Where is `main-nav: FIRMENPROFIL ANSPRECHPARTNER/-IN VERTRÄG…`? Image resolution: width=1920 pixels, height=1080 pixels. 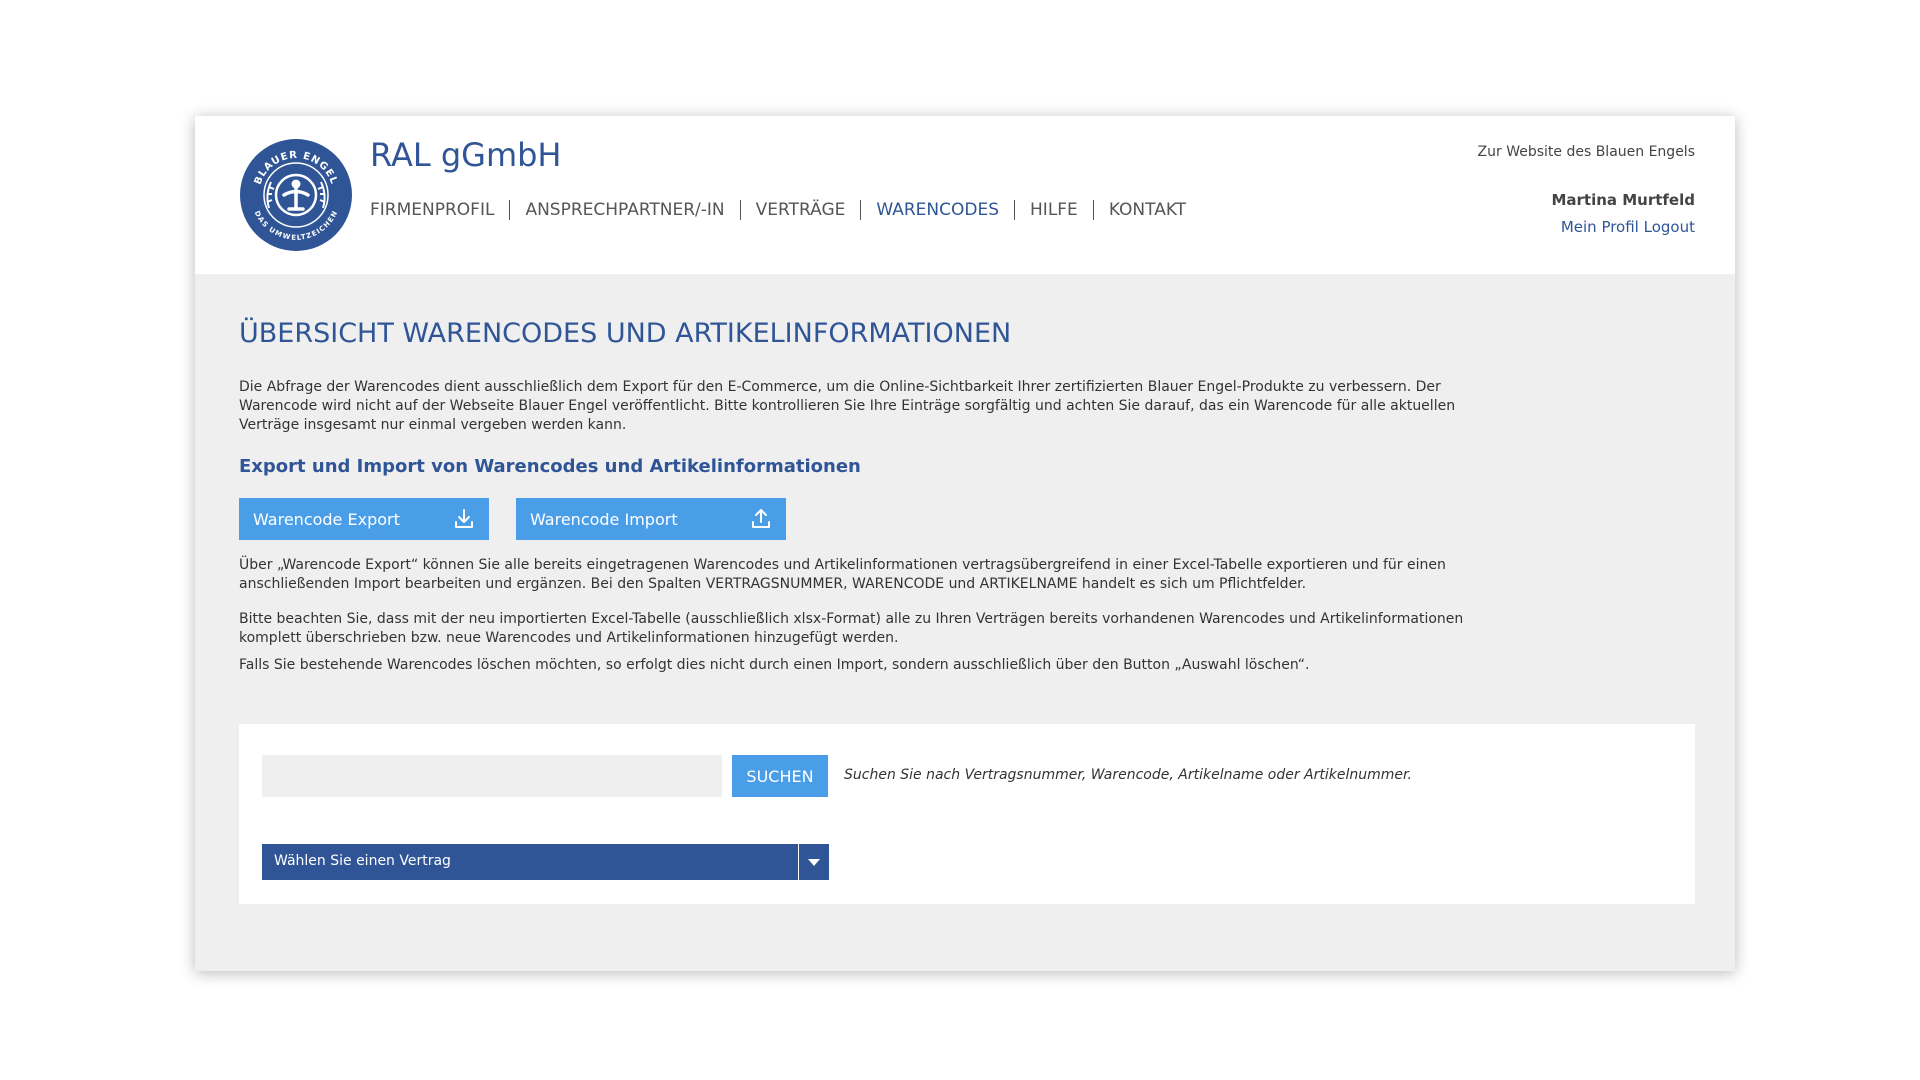 main-nav: FIRMENPROFIL ANSPRECHPARTNER/-IN VERTRÄG… is located at coordinates (778, 210).